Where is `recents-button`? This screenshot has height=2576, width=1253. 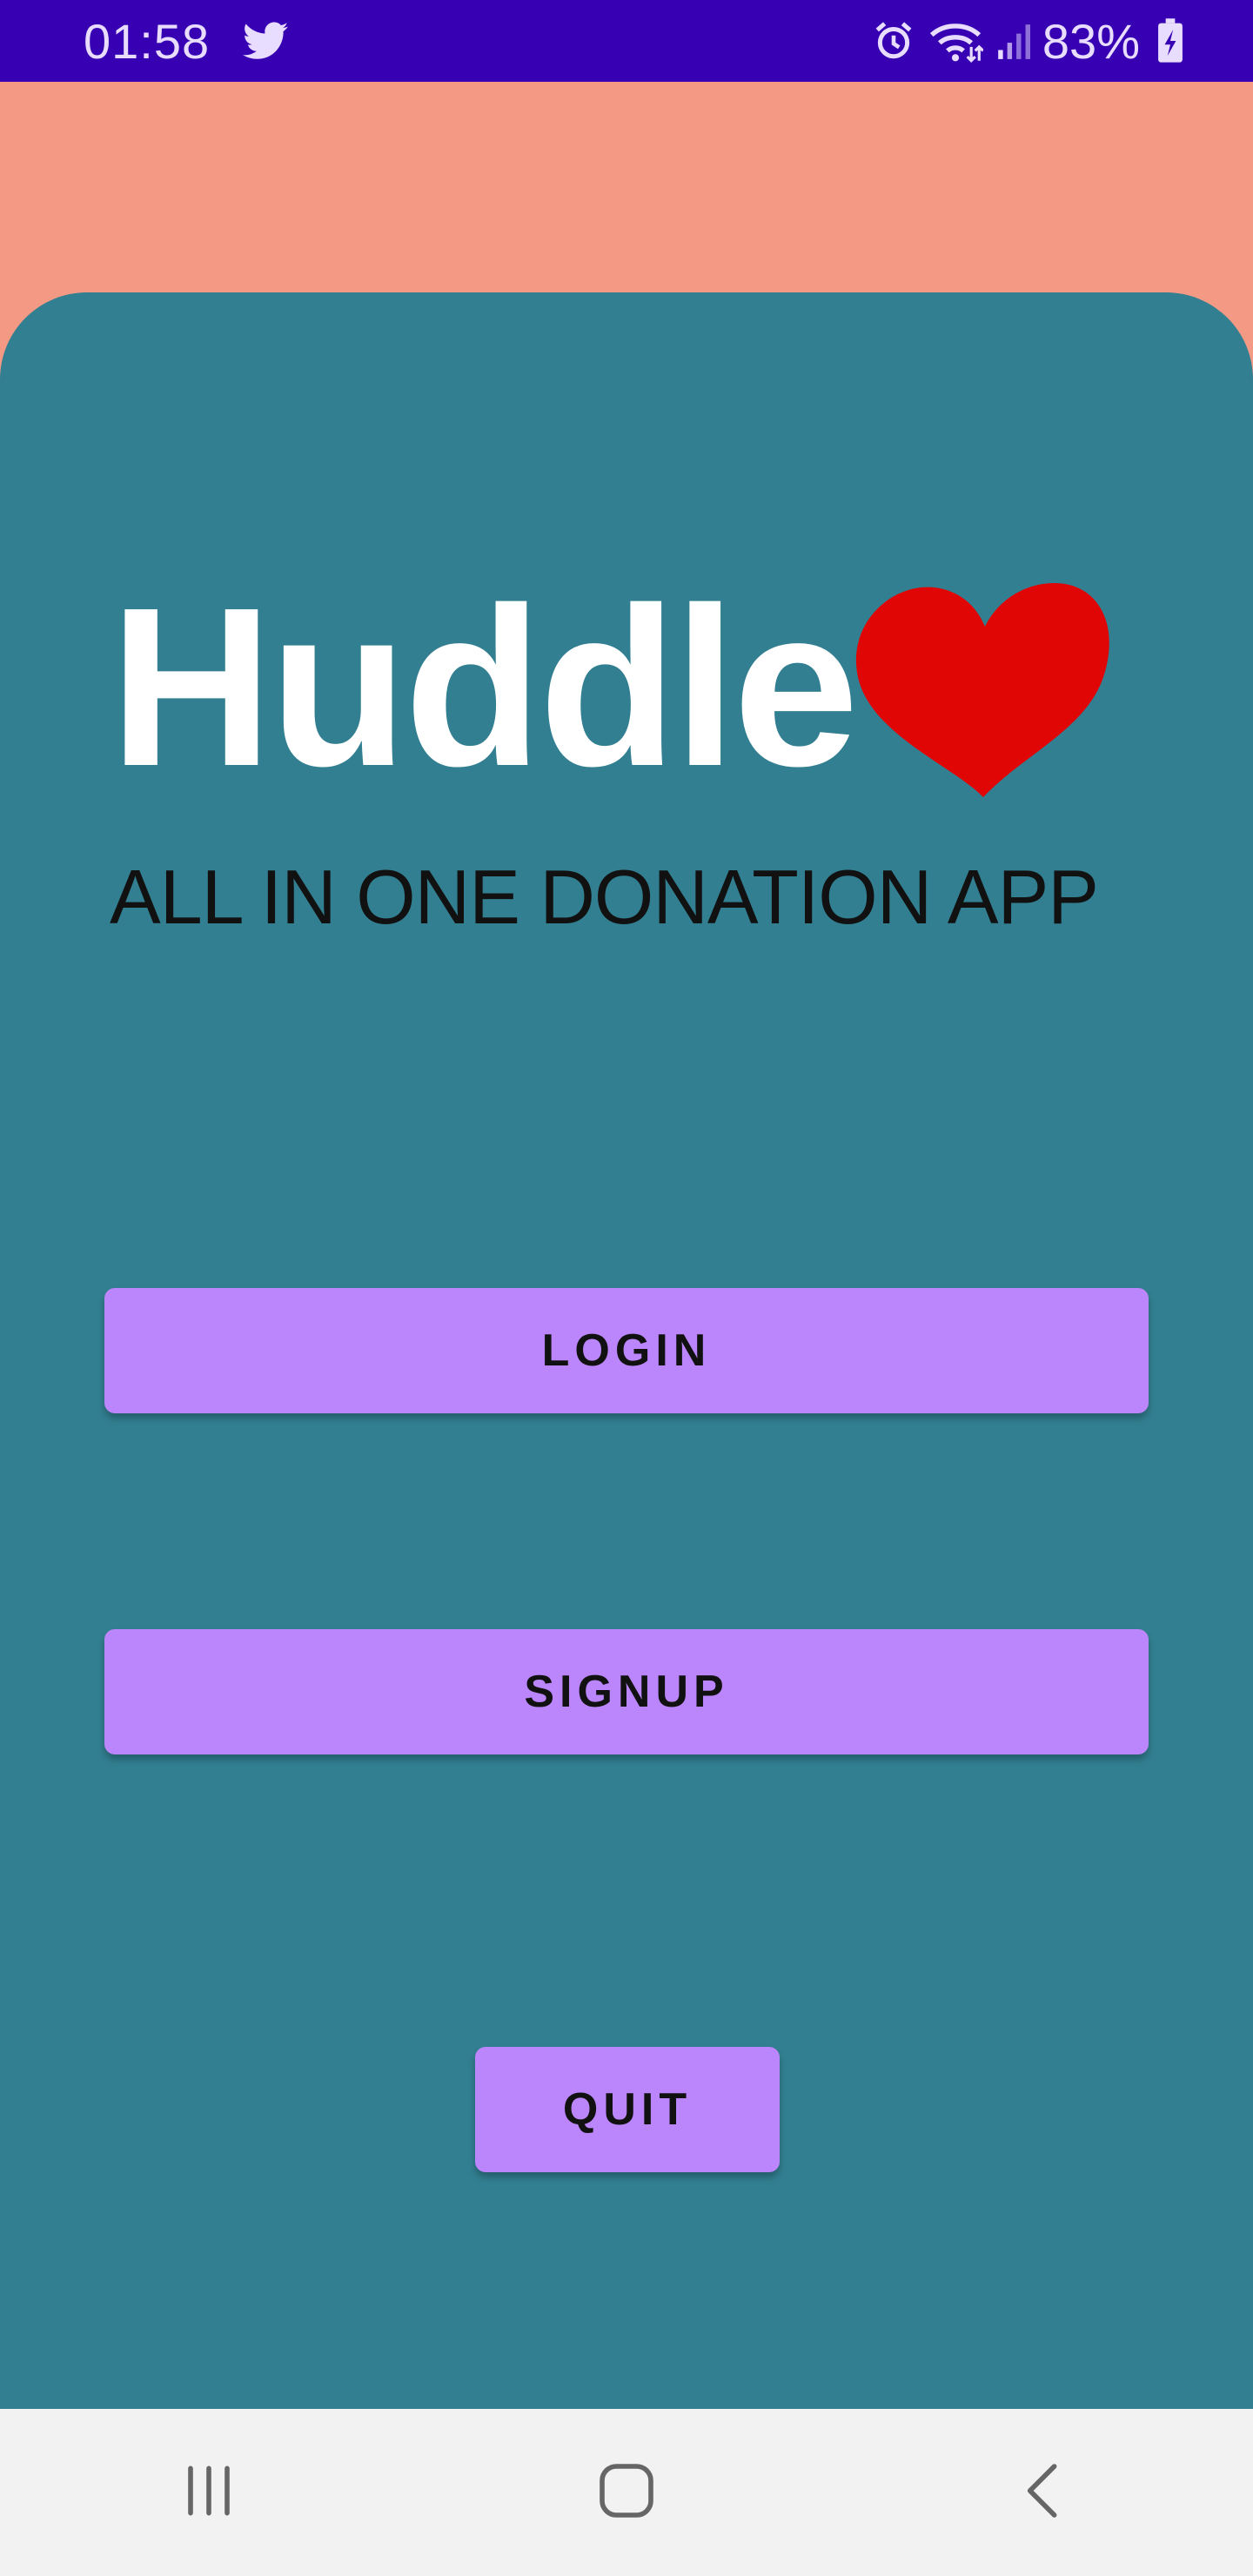 recents-button is located at coordinates (209, 2492).